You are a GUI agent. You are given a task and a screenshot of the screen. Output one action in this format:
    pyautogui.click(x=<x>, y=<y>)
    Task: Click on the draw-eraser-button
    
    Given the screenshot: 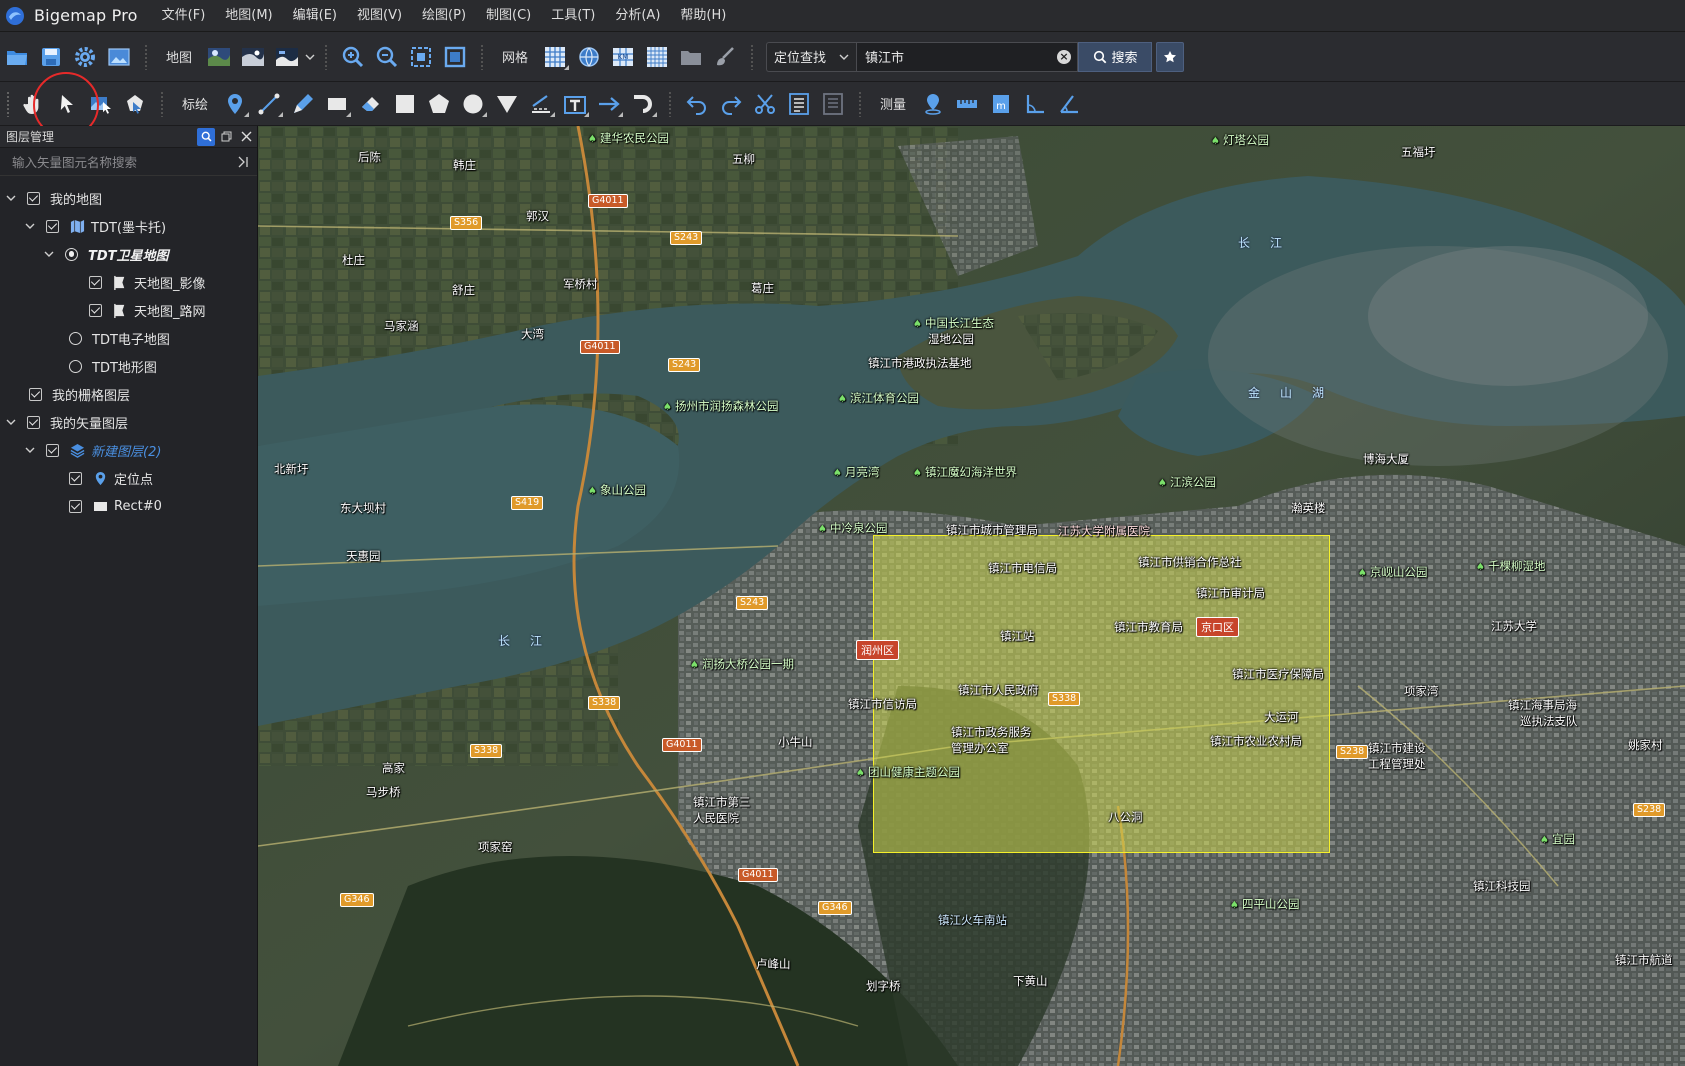 What is the action you would take?
    pyautogui.click(x=371, y=104)
    